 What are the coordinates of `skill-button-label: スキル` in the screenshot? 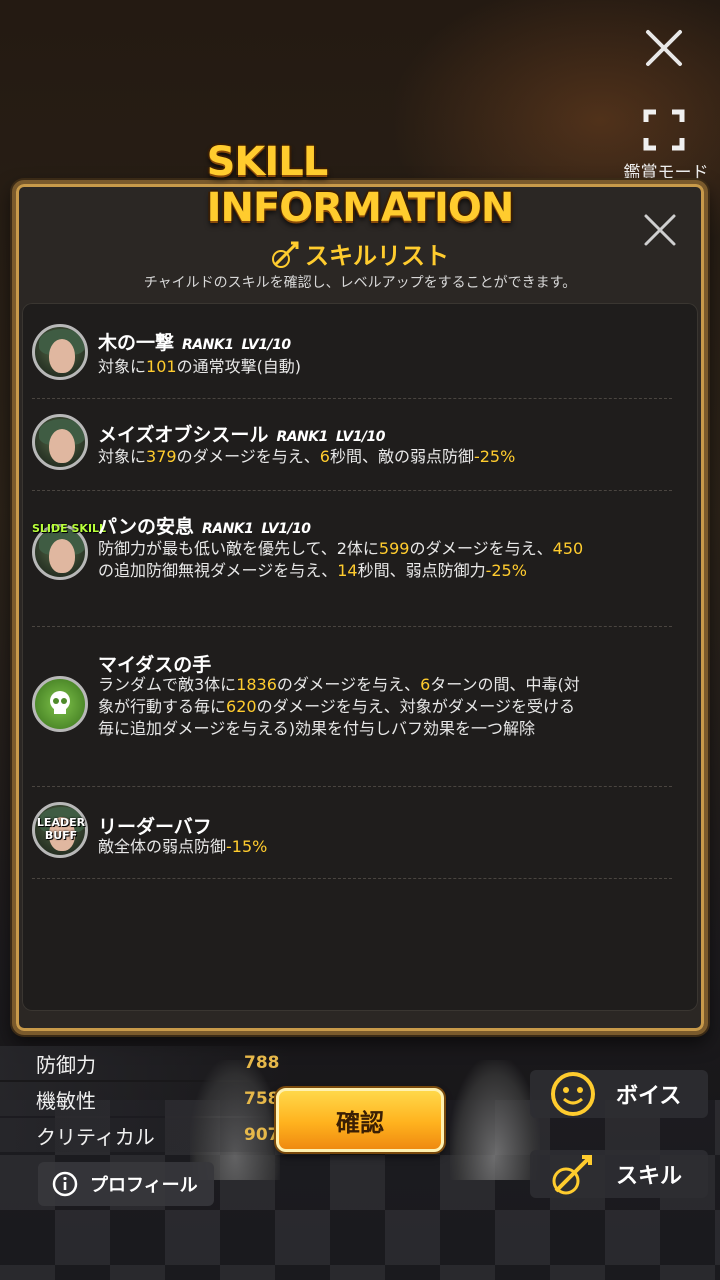 It's located at (649, 1176).